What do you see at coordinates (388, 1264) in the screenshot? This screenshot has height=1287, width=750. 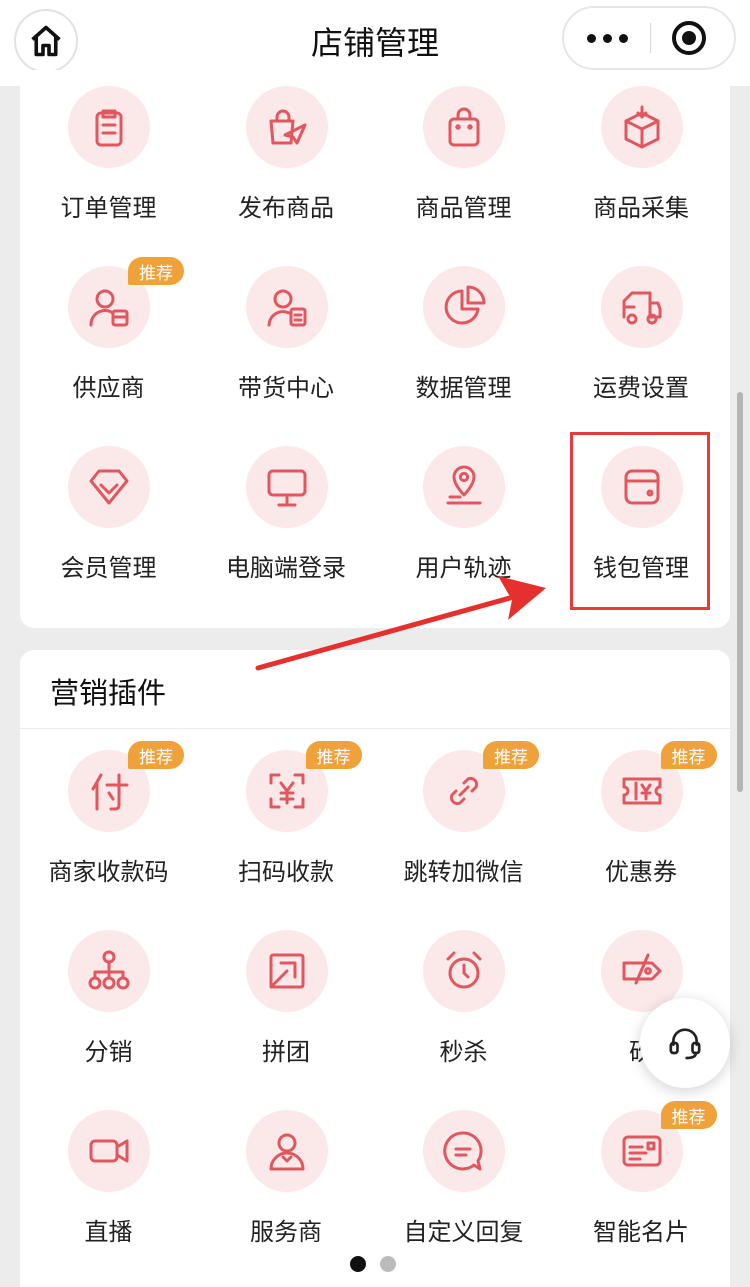 I see `page-dot` at bounding box center [388, 1264].